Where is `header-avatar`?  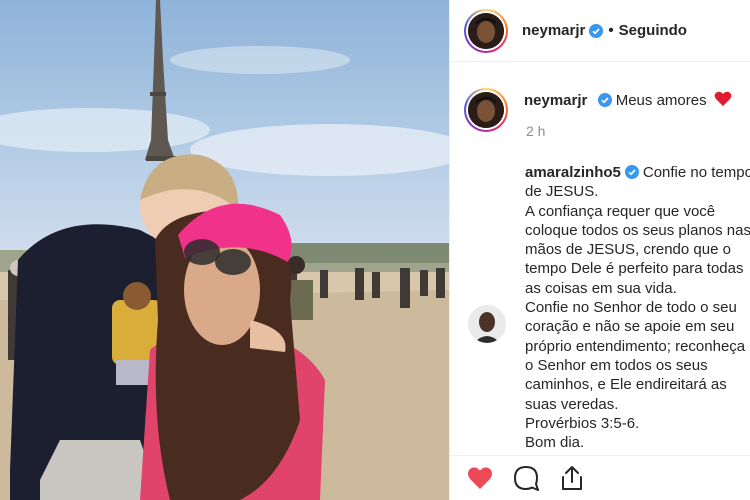
header-avatar is located at coordinates (486, 30).